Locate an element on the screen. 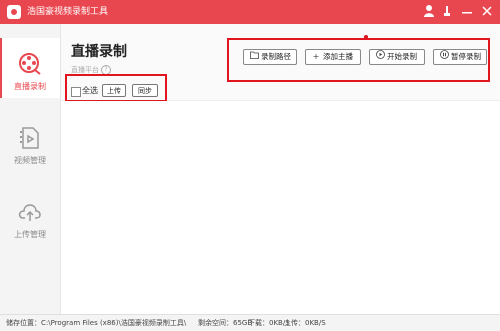 This screenshot has width=500, height=331. add-host-button: + 添加主播 is located at coordinates (333, 57).